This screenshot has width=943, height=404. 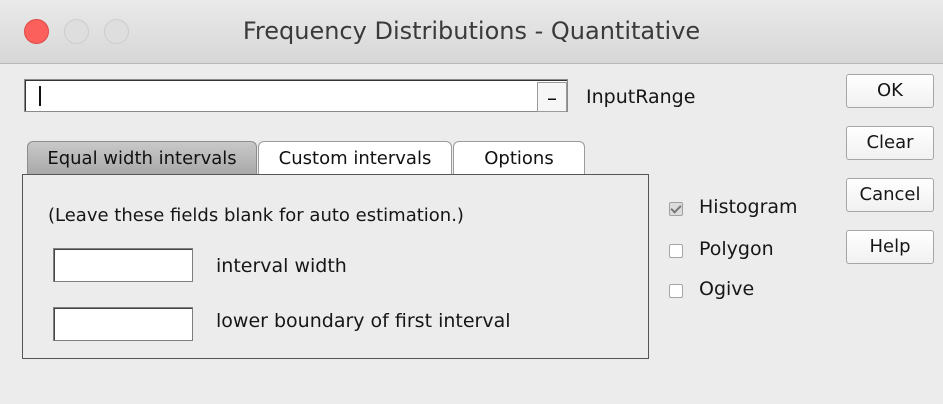 I want to click on lower-boundary-field, so click(x=123, y=324).